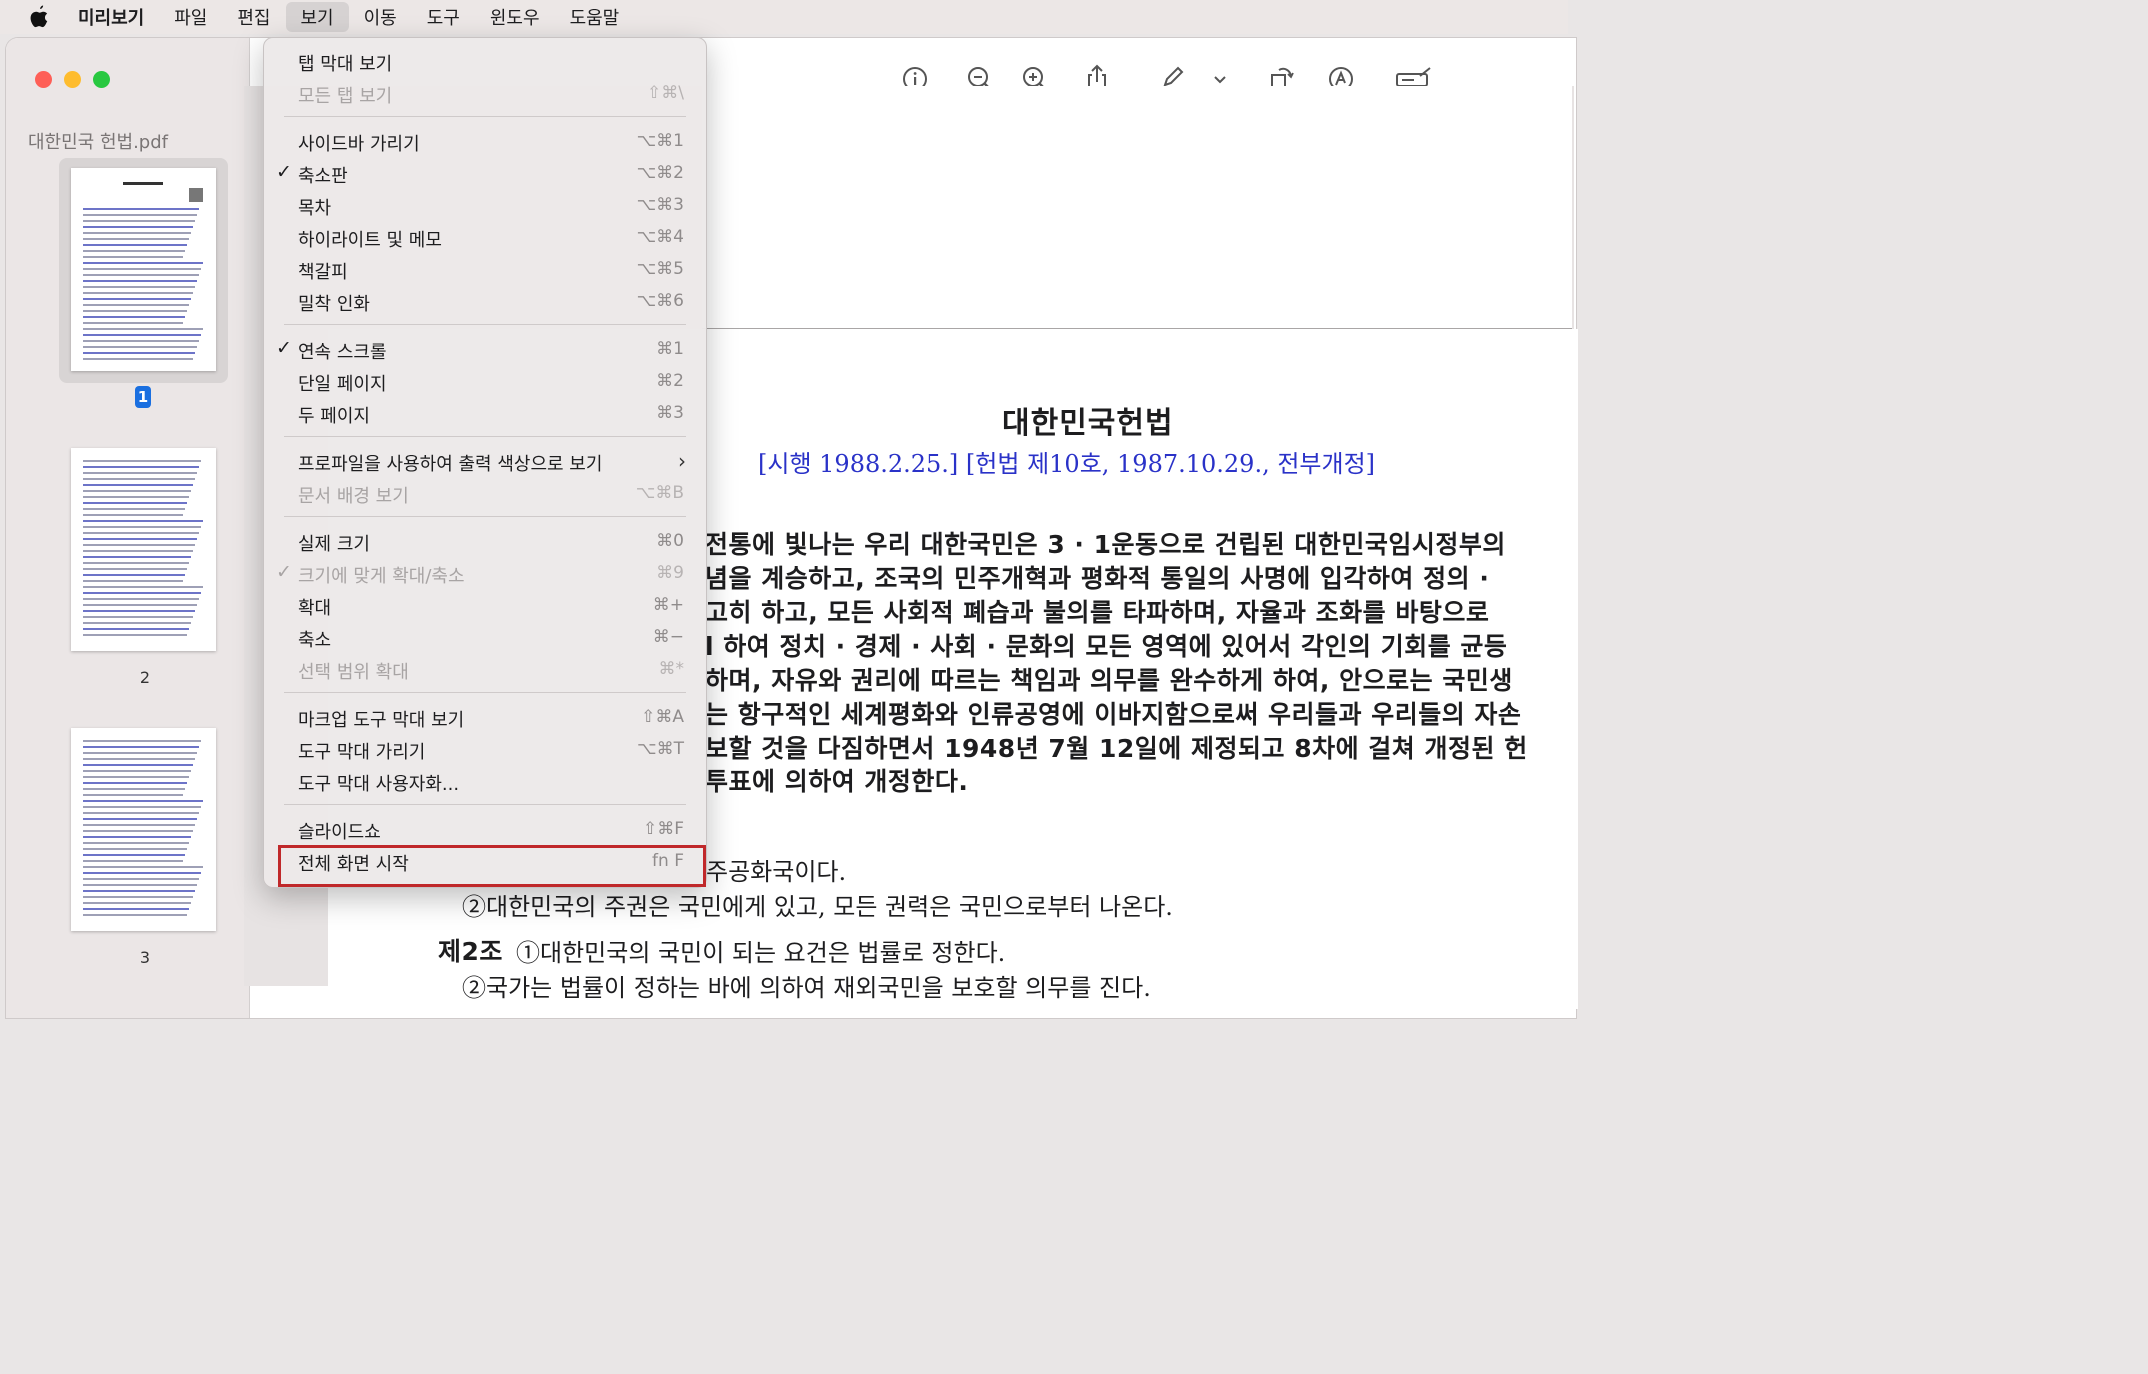 The width and height of the screenshot is (2148, 1374). Describe the element at coordinates (670, 381) in the screenshot. I see `menu-item-shortcut: ⌘2` at that location.